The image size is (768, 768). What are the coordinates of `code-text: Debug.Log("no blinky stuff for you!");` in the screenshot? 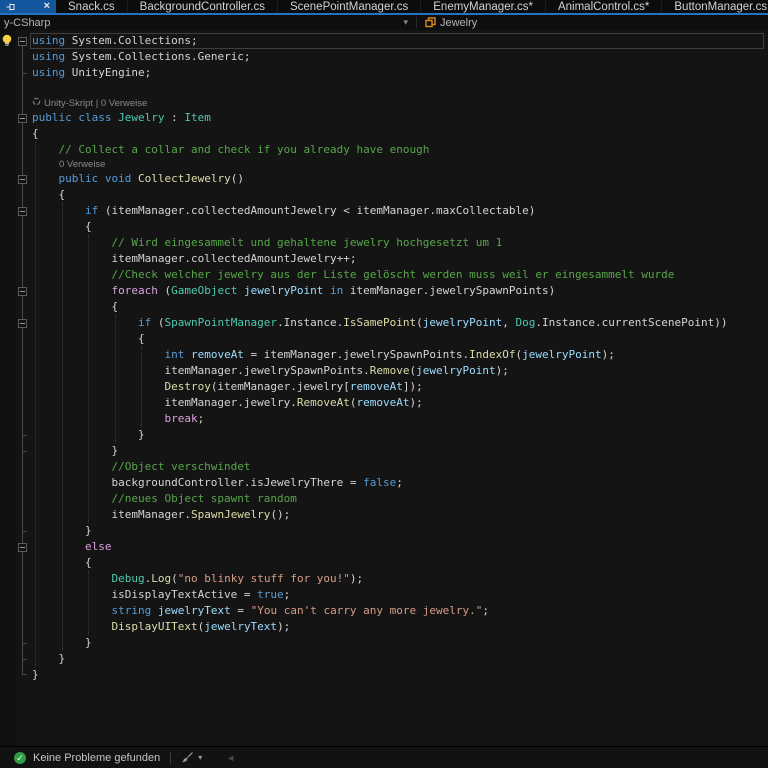 It's located at (237, 578).